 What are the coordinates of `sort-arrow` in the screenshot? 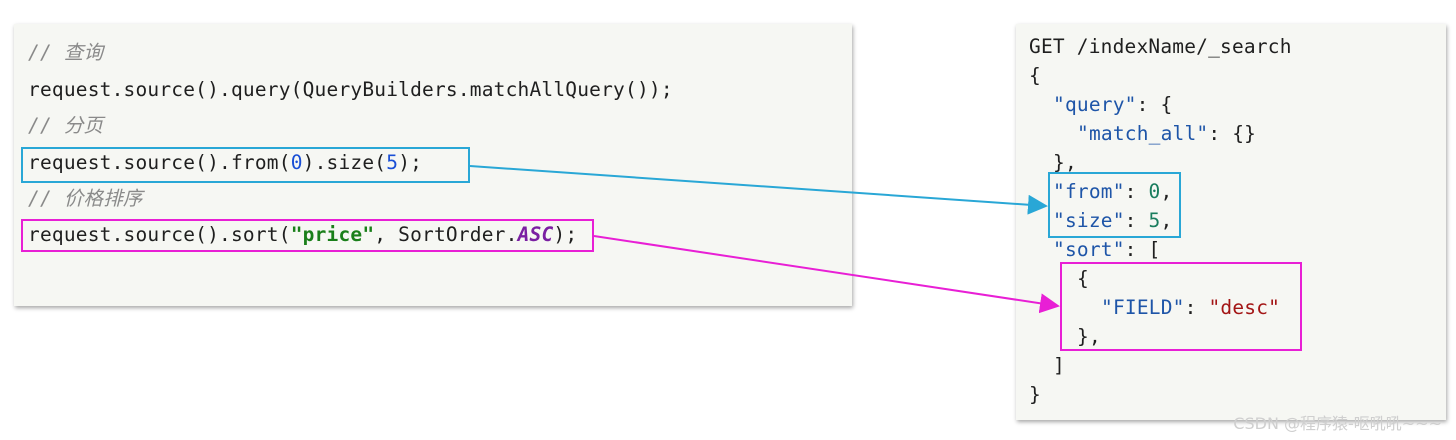 It's located at (826, 274).